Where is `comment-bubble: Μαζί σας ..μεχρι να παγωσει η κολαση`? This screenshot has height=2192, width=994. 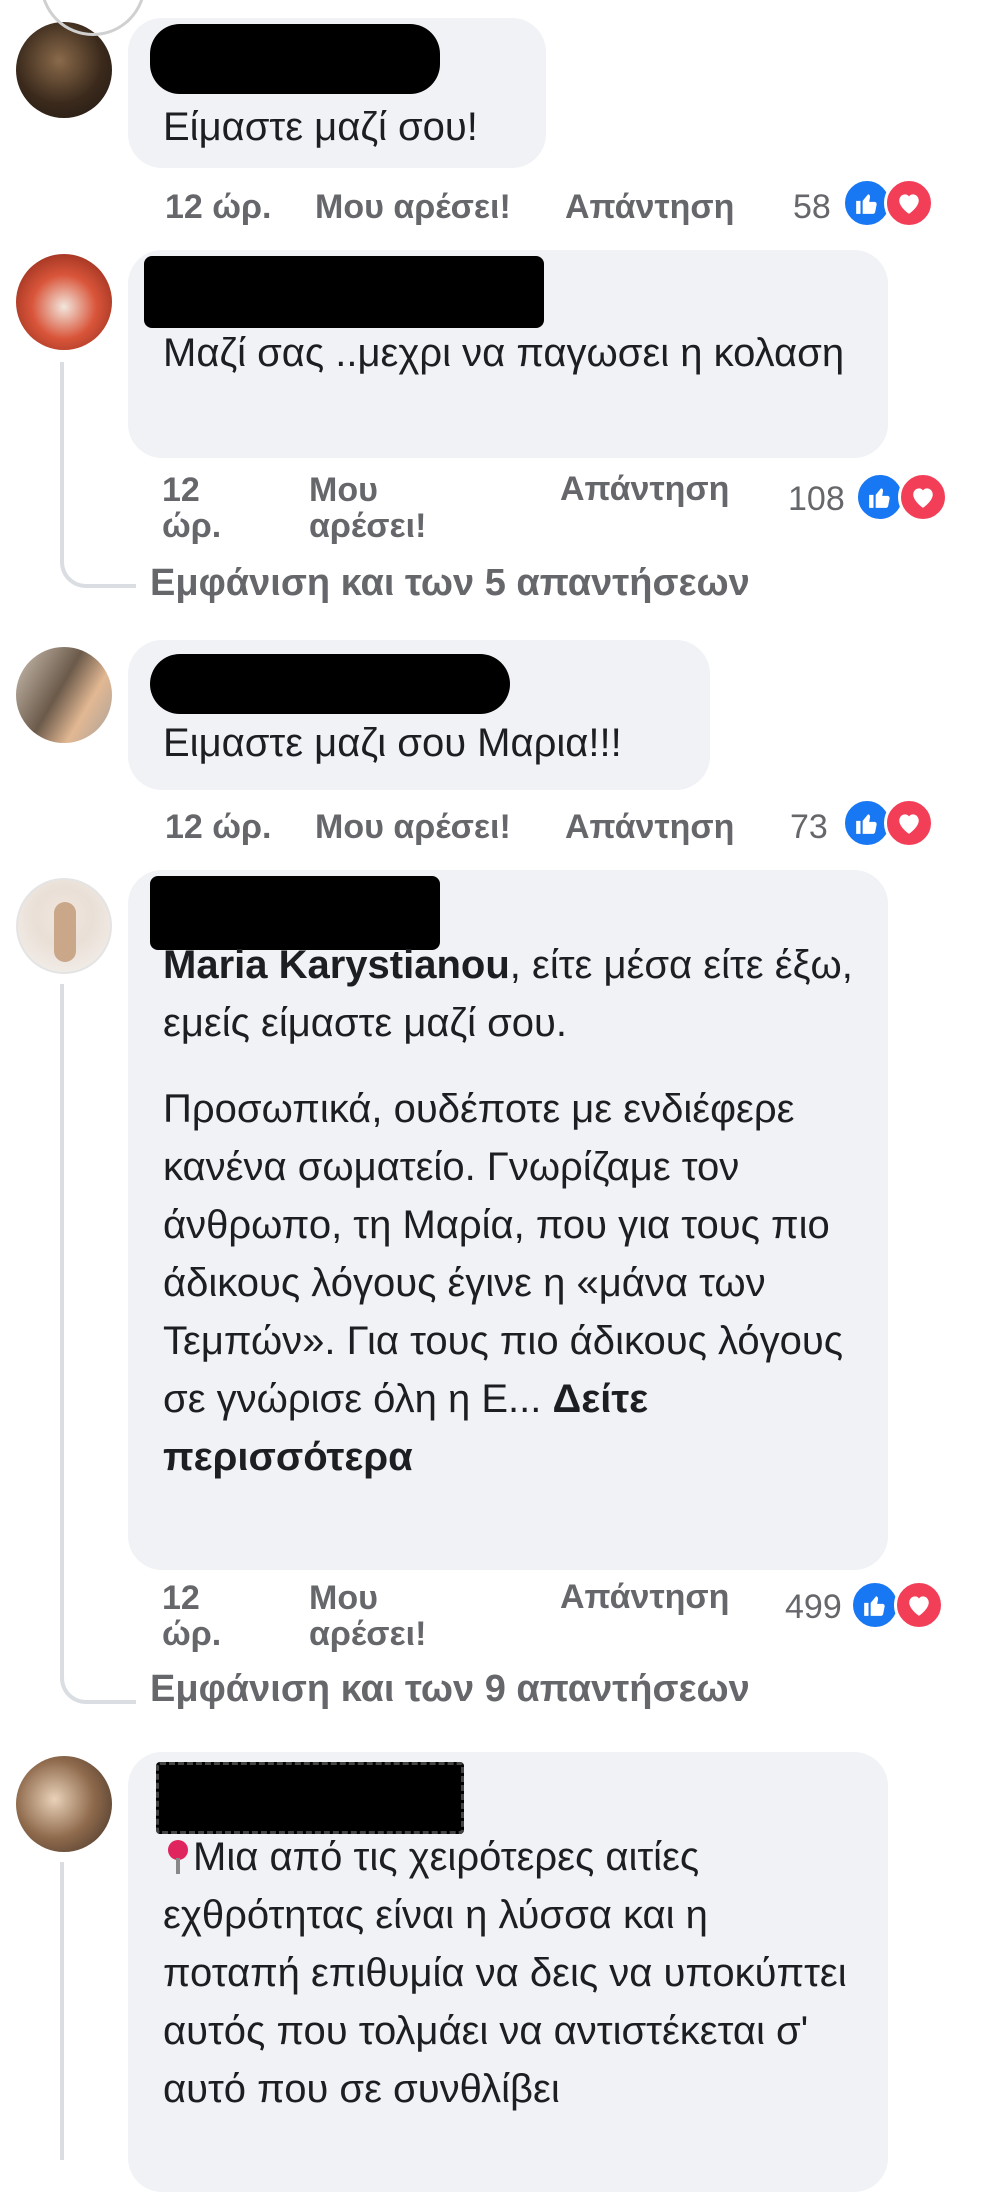
comment-bubble: Μαζί σας ..μεχρι να παγωσει η κολαση is located at coordinates (508, 354).